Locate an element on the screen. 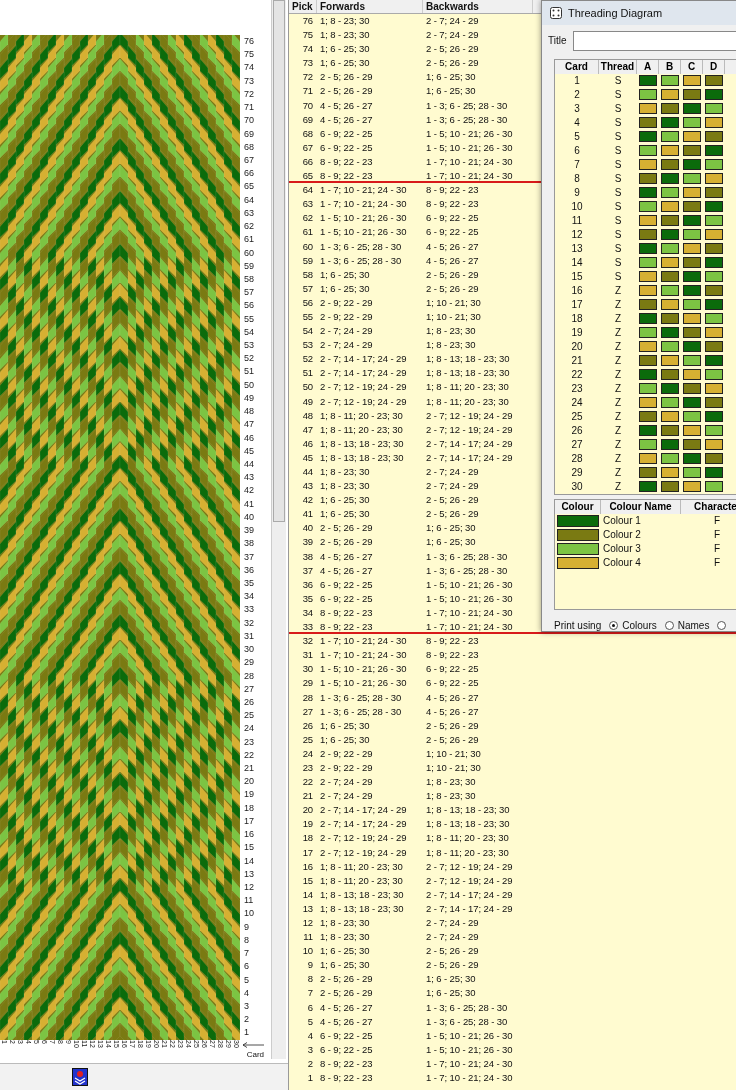 This screenshot has height=1090, width=736. radio-label: Colours is located at coordinates (639, 625).